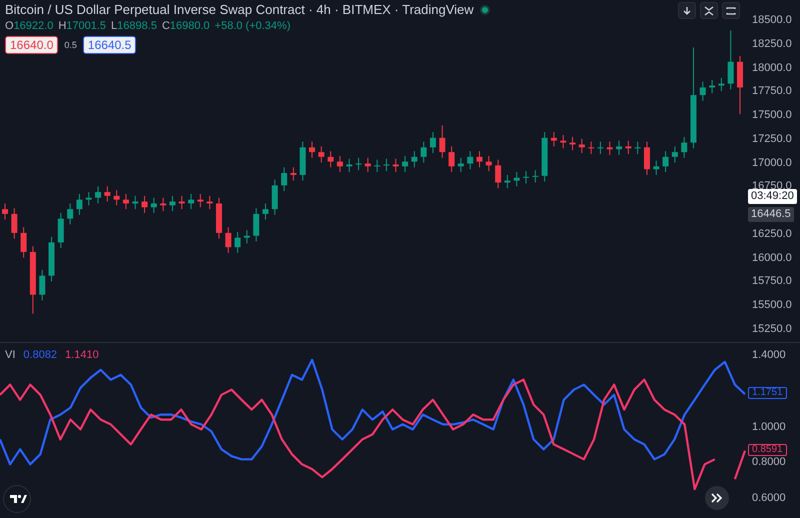 The width and height of the screenshot is (800, 518). What do you see at coordinates (771, 214) in the screenshot?
I see `price-label: 16446.5` at bounding box center [771, 214].